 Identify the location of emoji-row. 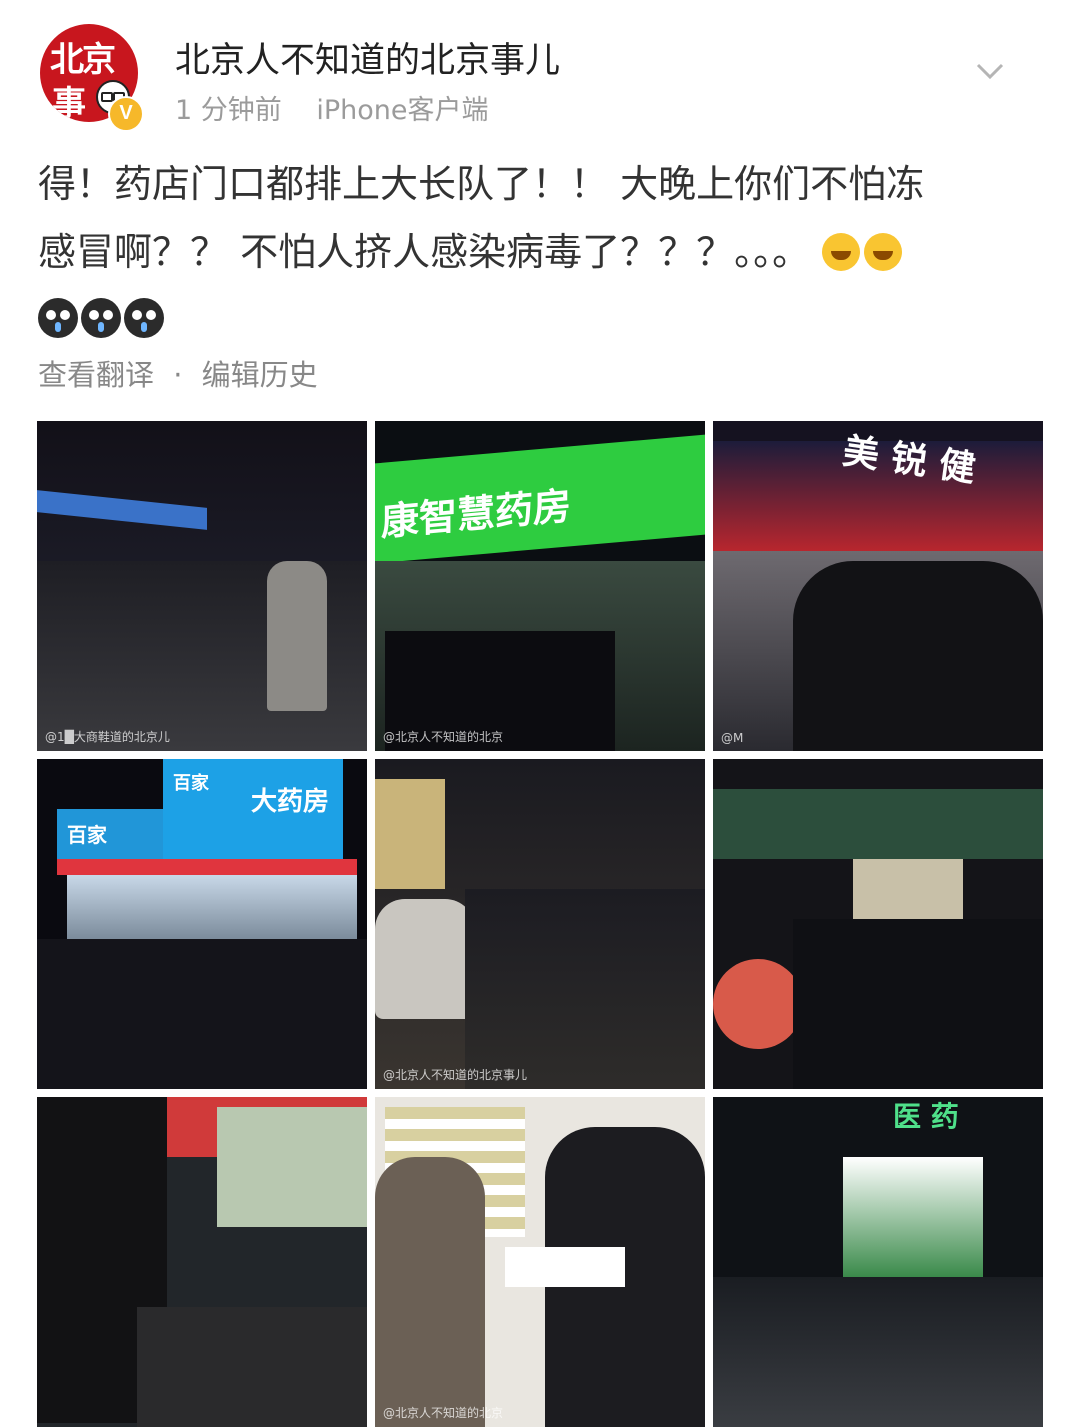
(102, 320).